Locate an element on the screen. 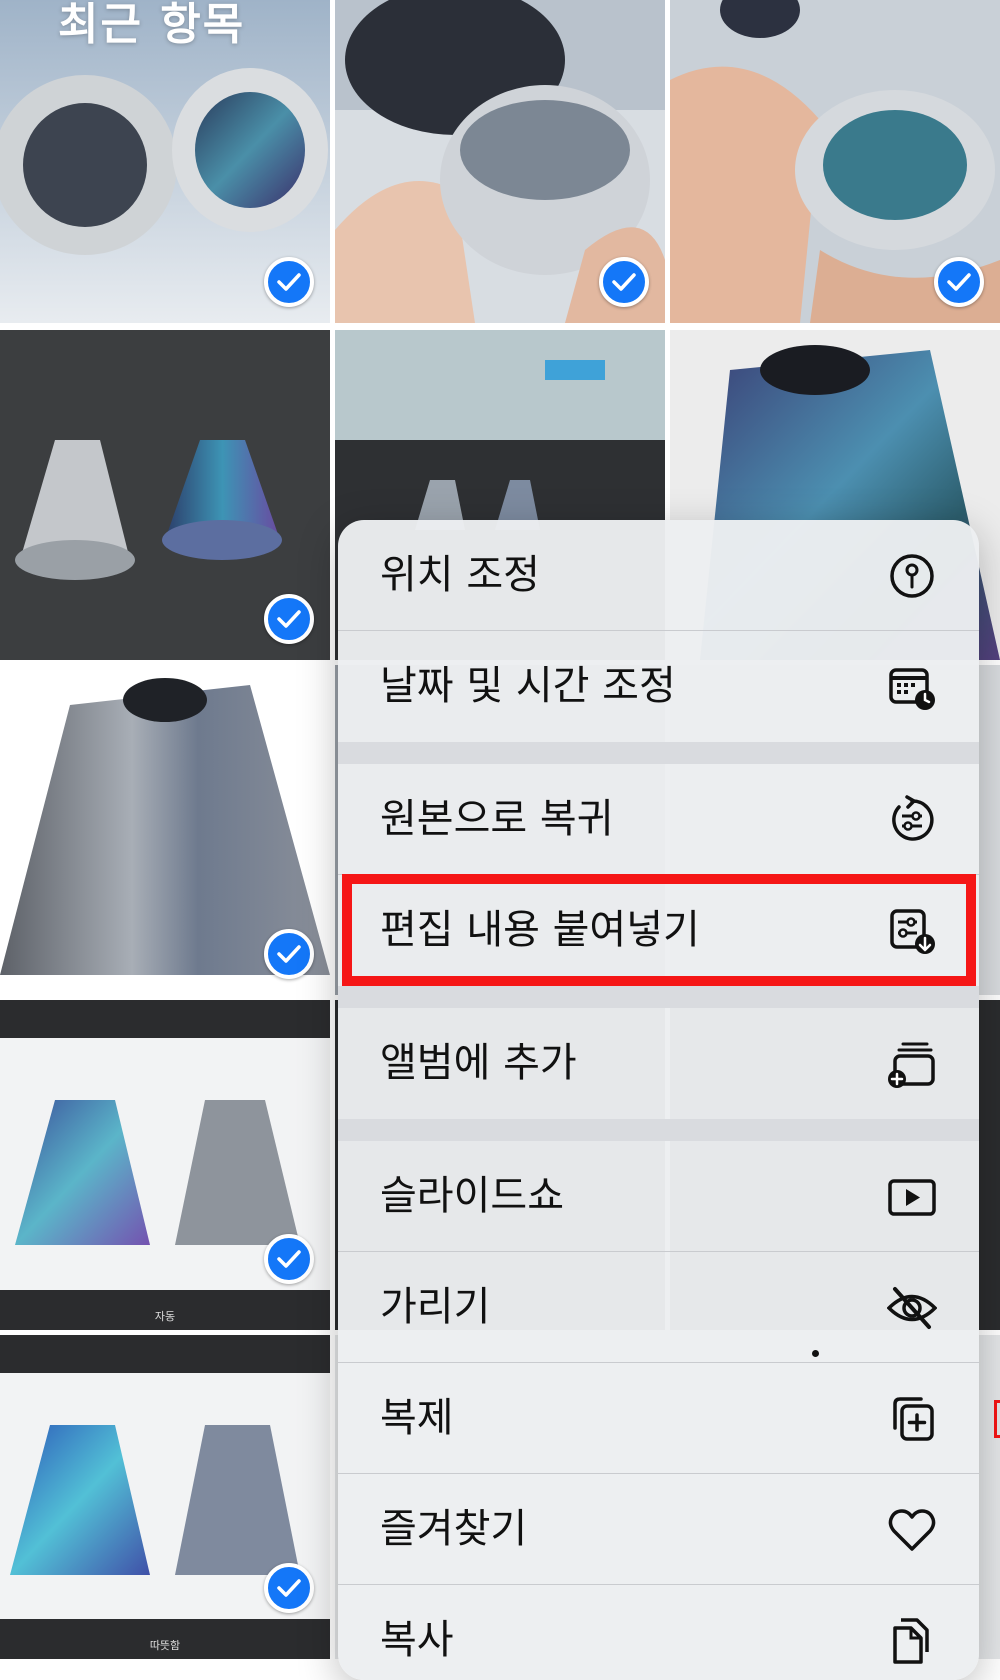 This screenshot has height=1680, width=1000. menu-item-label: 즐겨찾기 is located at coordinates (454, 1529).